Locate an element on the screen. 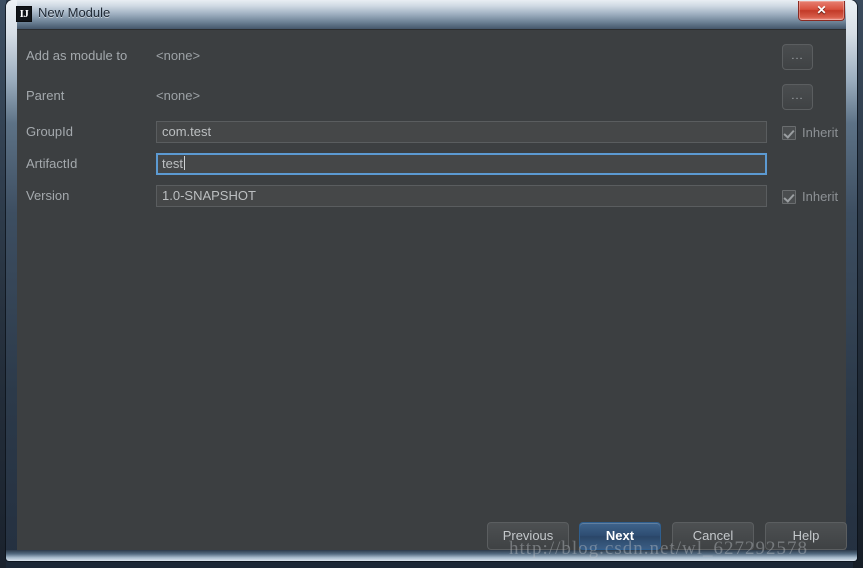 Image resolution: width=863 pixels, height=568 pixels. text-caret is located at coordinates (184, 163).